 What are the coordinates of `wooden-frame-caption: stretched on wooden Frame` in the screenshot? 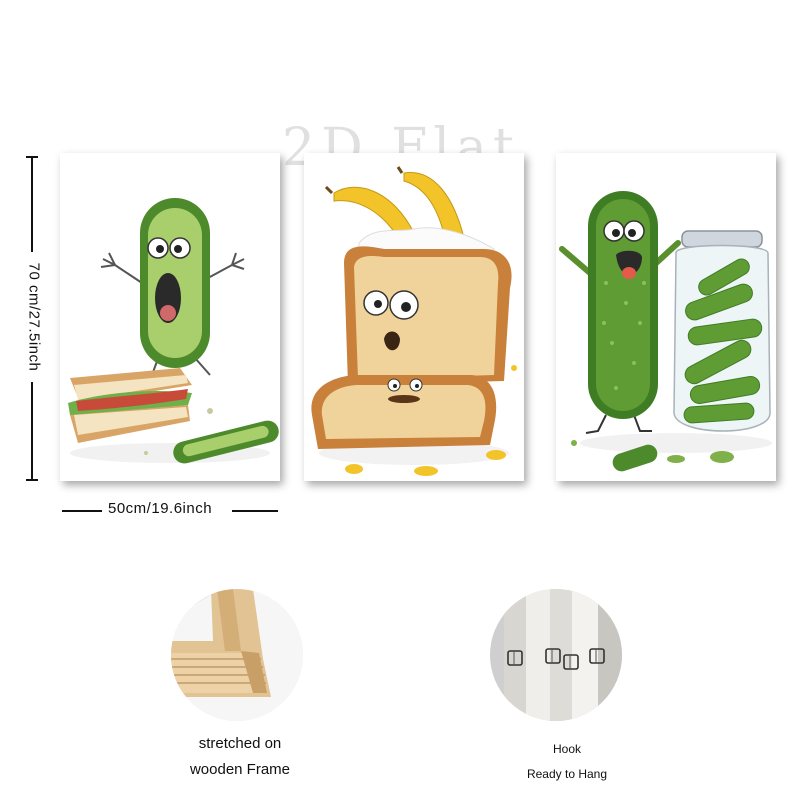 It's located at (240, 757).